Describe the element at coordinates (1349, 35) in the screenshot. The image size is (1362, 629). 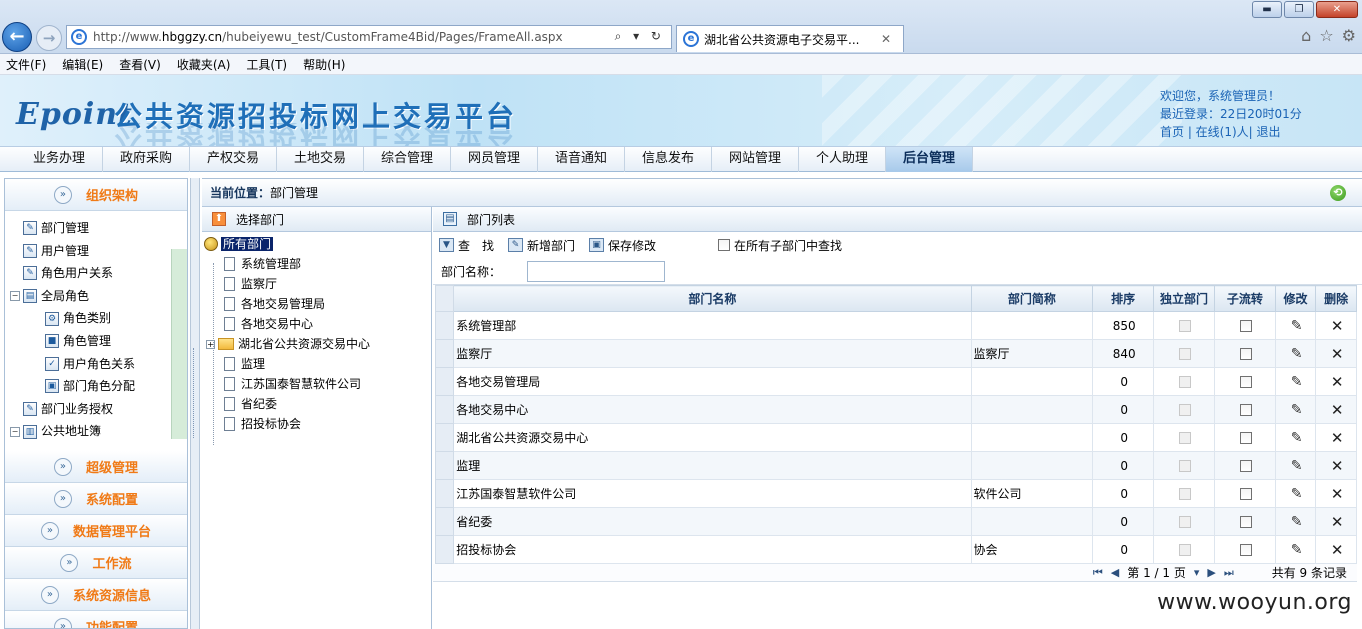
I see `settings-icon: ⚙` at that location.